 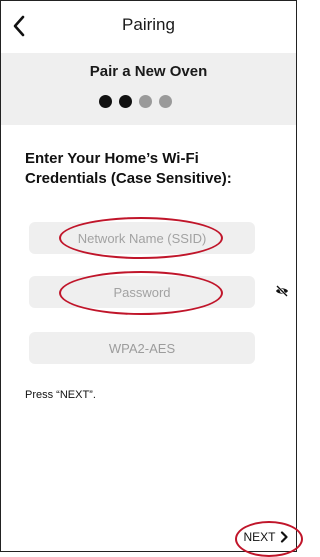 I want to click on password-input, so click(x=142, y=292).